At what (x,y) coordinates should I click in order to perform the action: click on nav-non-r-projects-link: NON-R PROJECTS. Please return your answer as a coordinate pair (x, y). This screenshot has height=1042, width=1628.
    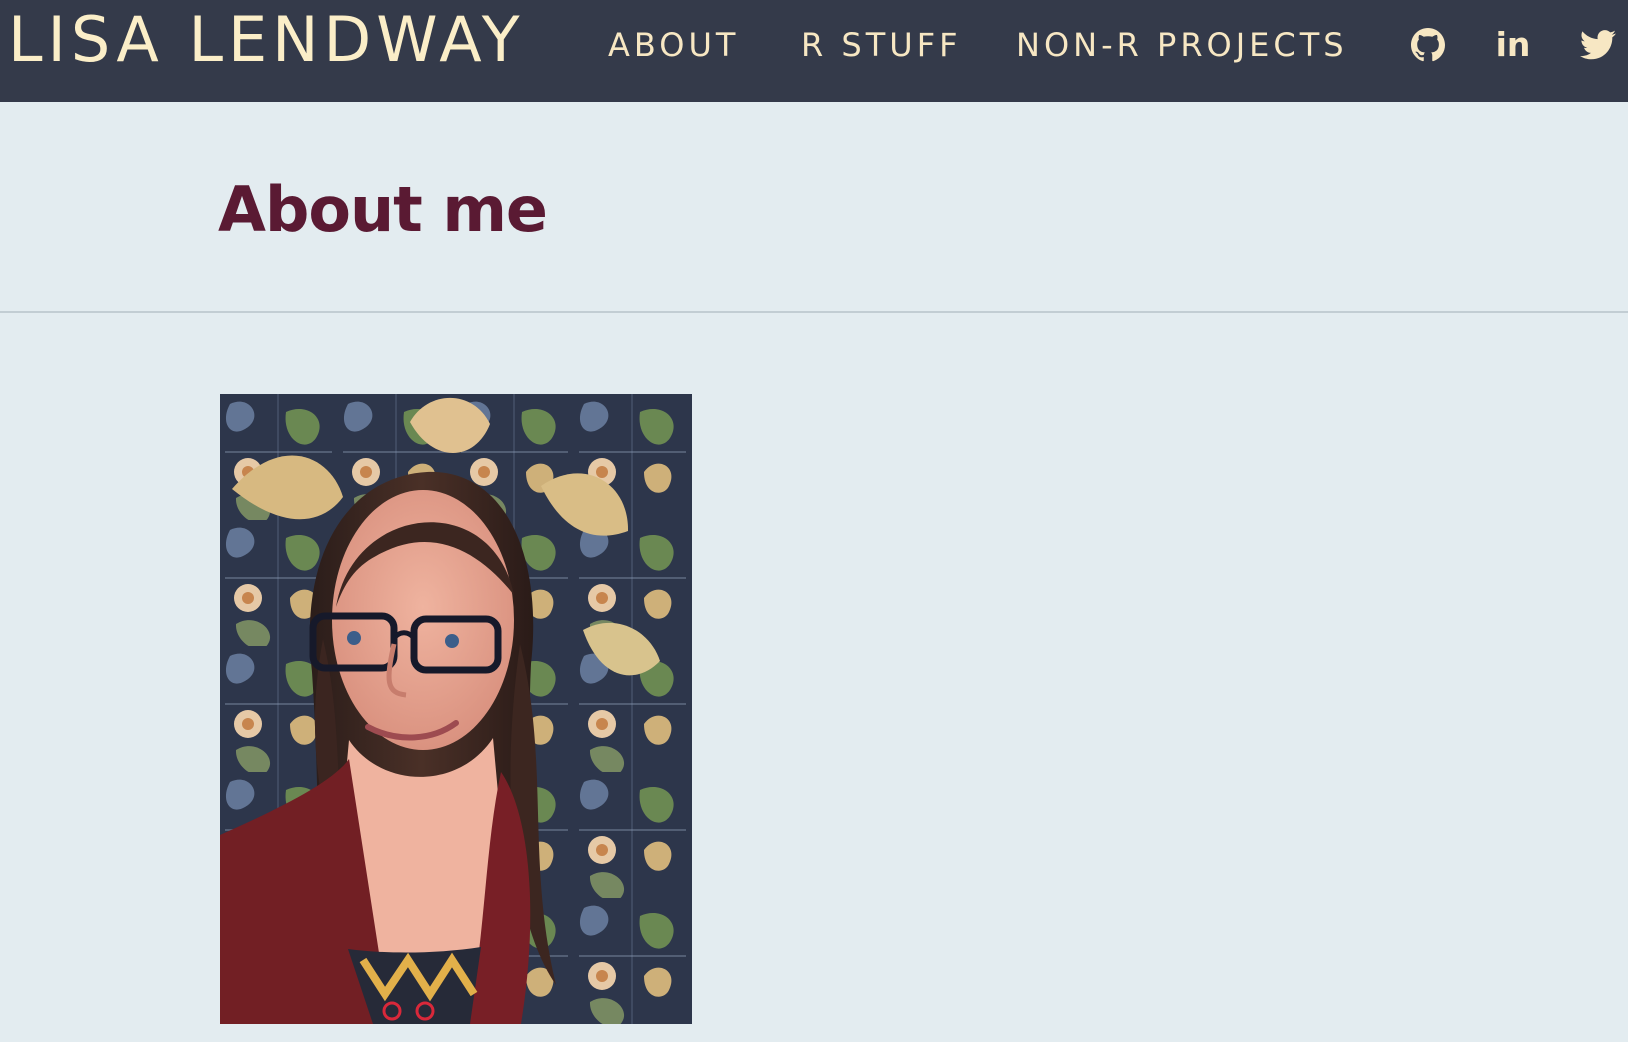
    Looking at the image, I should click on (1182, 45).